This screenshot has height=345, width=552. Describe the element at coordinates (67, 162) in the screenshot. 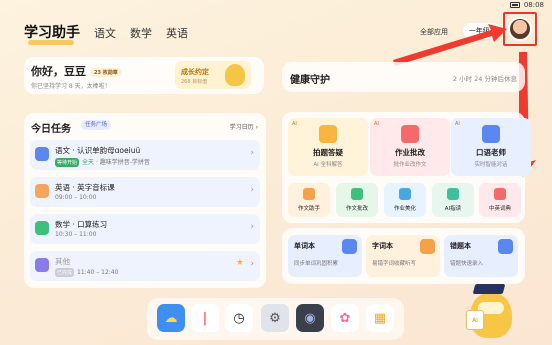

I see `task-status-tag: 等待开始` at that location.